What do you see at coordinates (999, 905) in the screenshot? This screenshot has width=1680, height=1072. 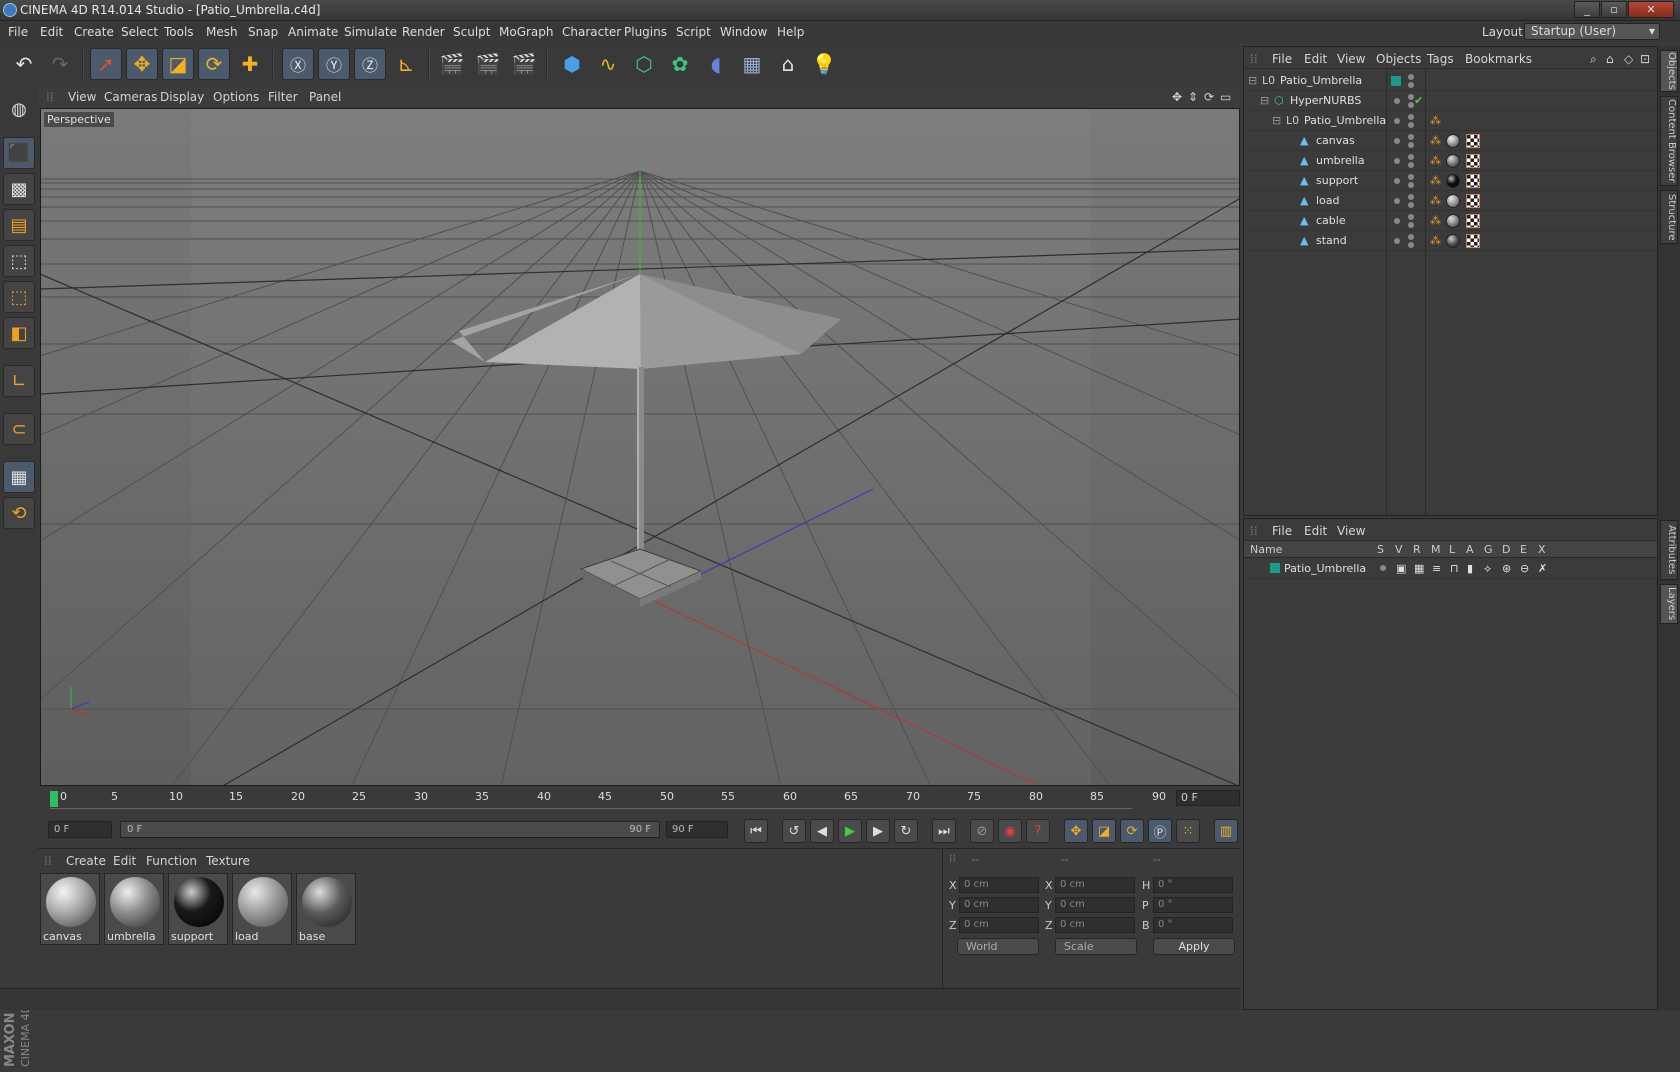 I see `position-y-field: 0 cm` at bounding box center [999, 905].